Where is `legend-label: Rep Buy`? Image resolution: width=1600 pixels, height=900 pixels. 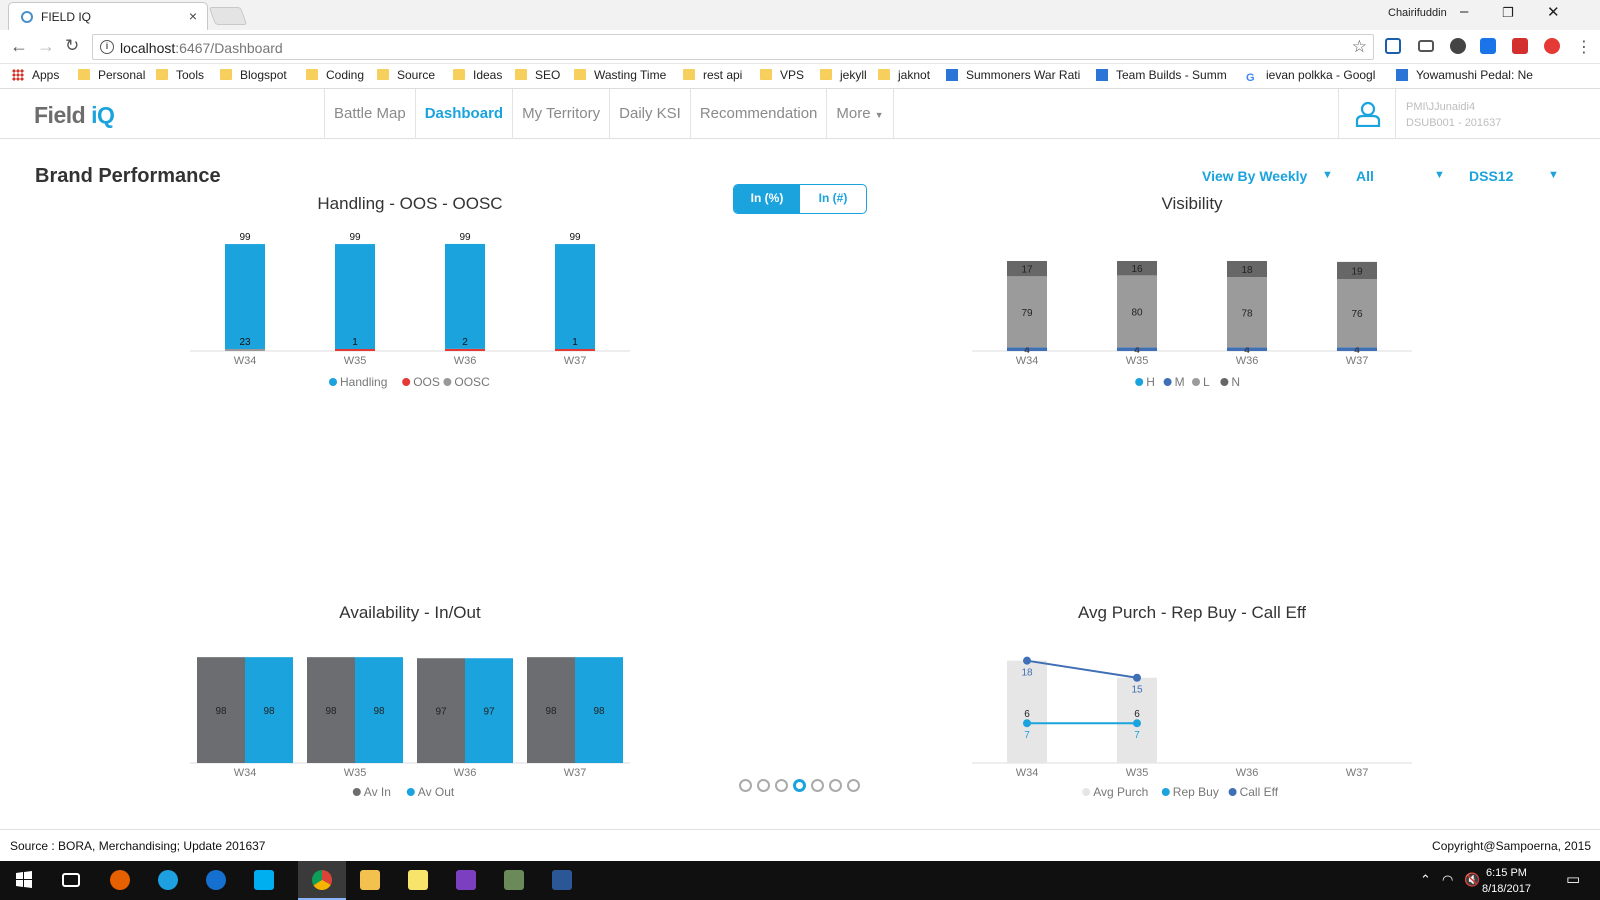 legend-label: Rep Buy is located at coordinates (1196, 792).